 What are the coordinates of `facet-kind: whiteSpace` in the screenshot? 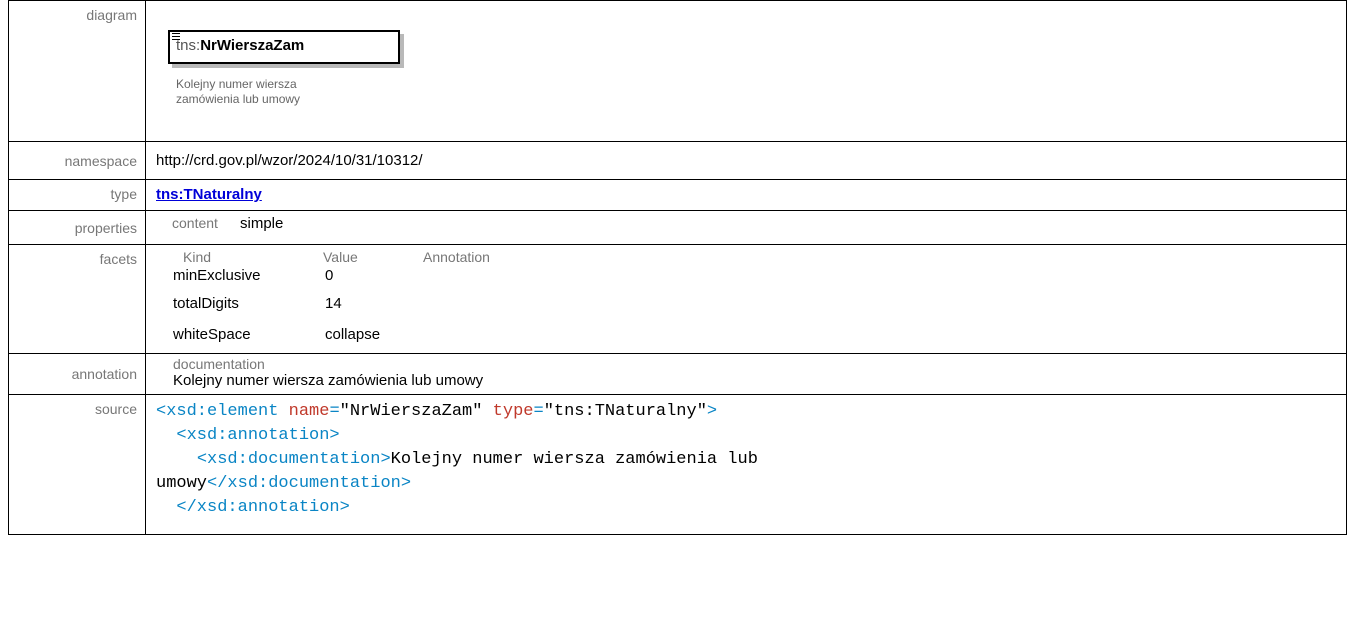 It's located at (212, 334).